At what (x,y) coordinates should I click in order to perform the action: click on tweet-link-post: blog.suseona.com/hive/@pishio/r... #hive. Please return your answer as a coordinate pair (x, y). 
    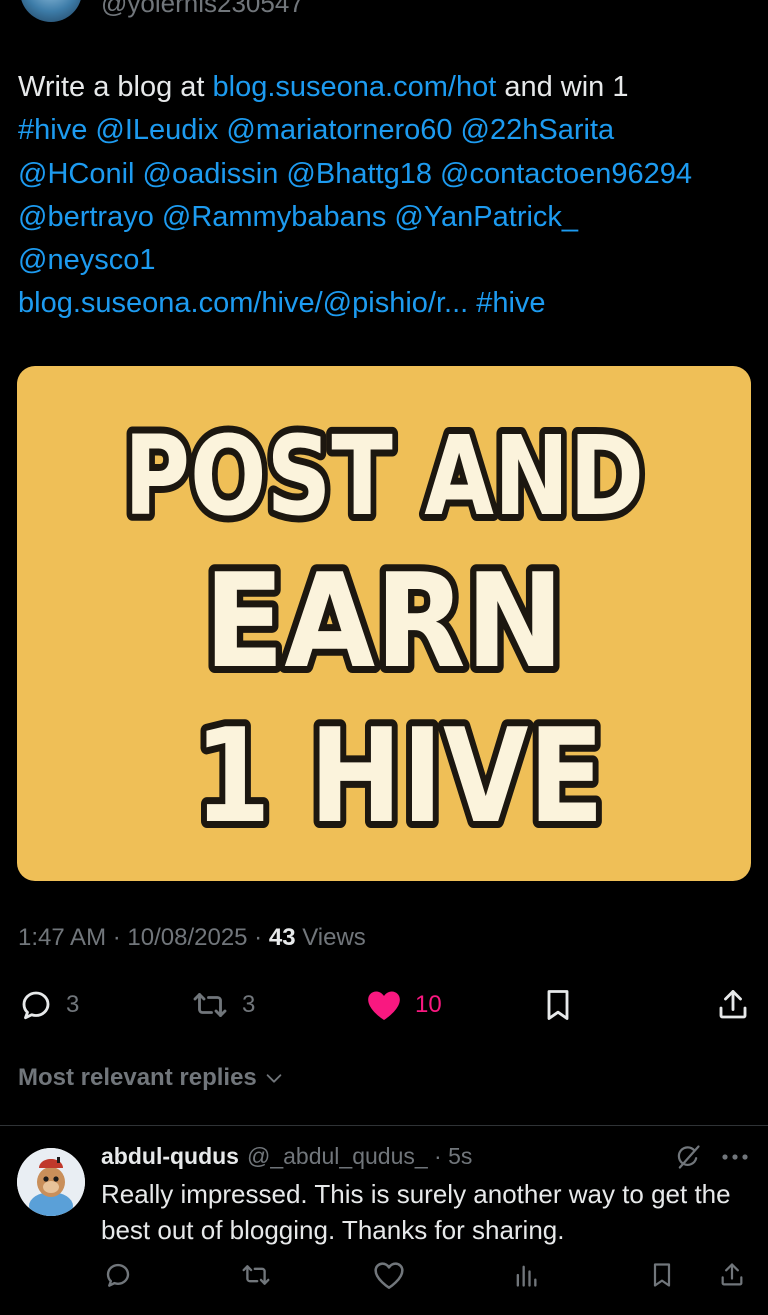
    Looking at the image, I should click on (385, 303).